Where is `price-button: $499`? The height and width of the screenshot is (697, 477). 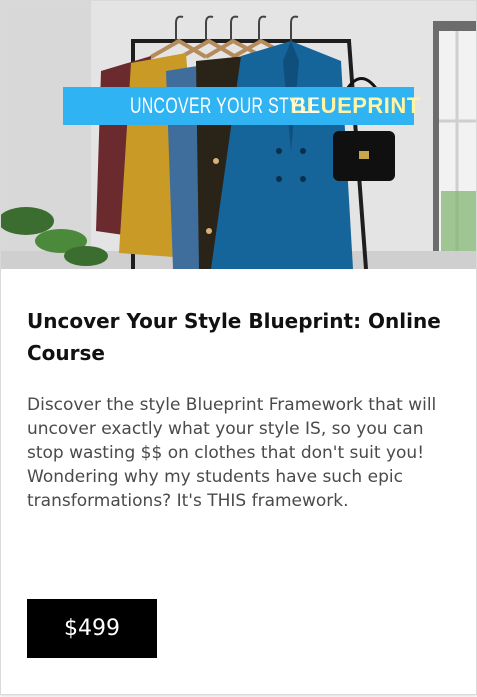
price-button: $499 is located at coordinates (92, 628).